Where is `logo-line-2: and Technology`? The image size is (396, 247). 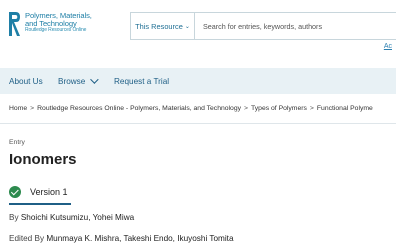 logo-line-2: and Technology is located at coordinates (51, 23).